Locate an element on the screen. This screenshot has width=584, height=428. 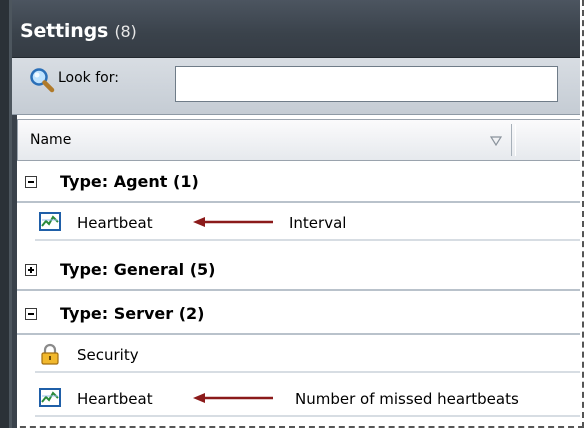
expand-icon is located at coordinates (31, 270).